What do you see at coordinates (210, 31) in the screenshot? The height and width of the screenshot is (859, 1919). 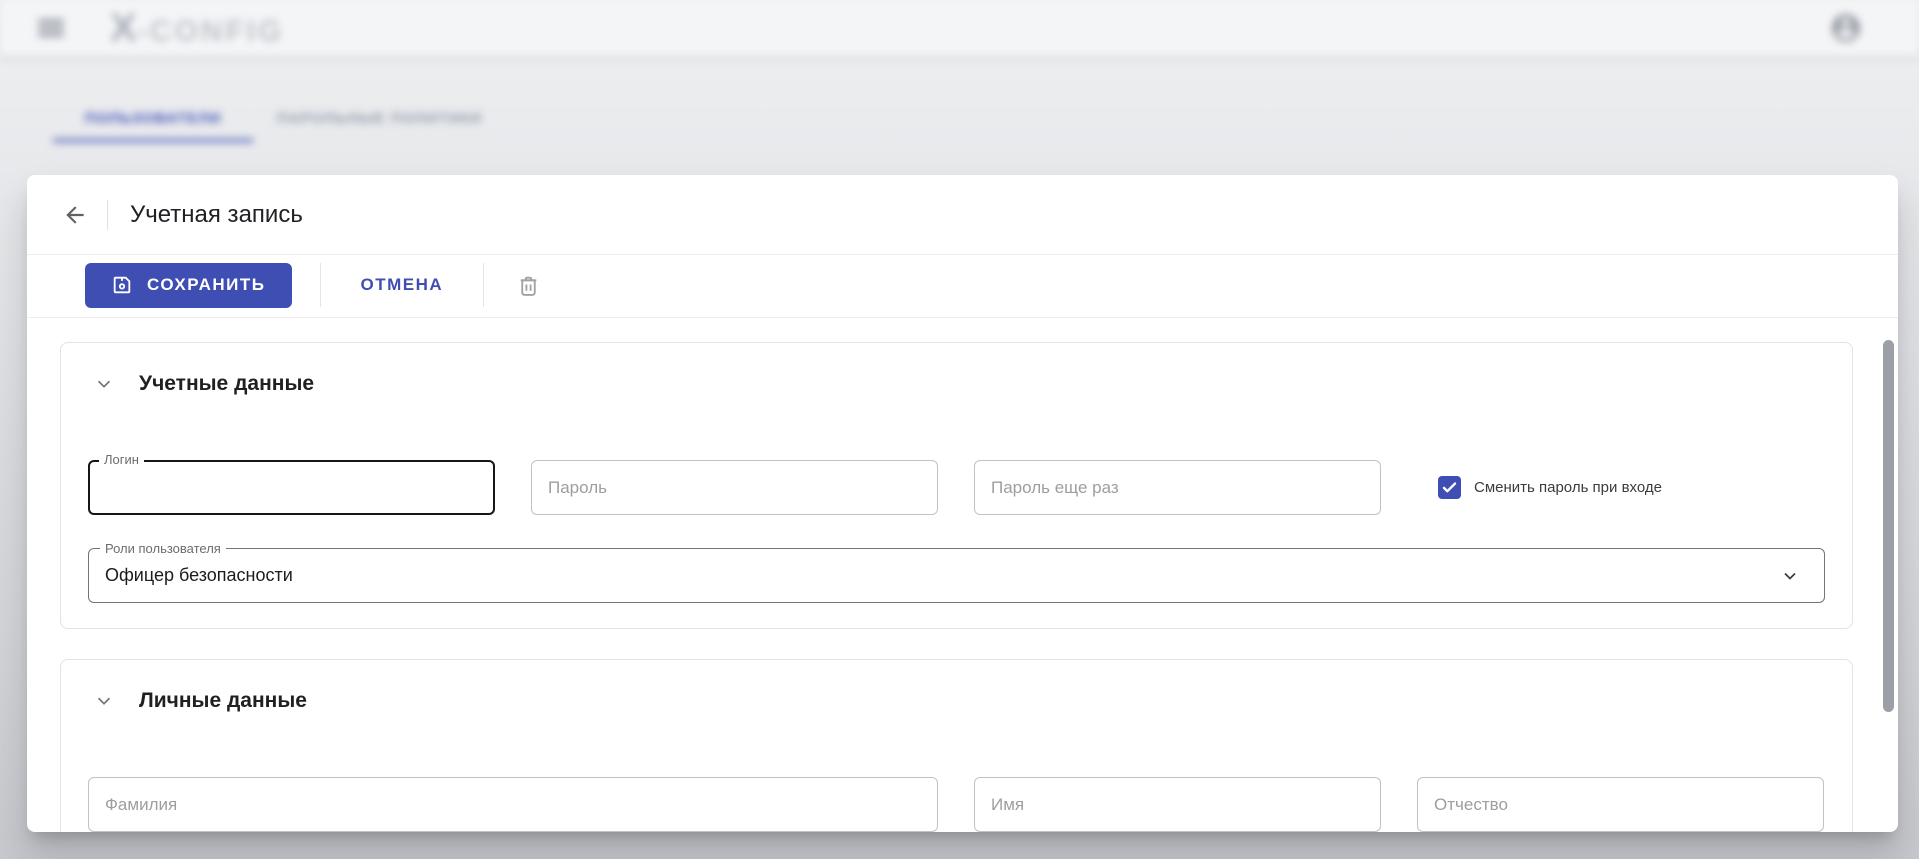 I see `logo-text: -CONFIG` at bounding box center [210, 31].